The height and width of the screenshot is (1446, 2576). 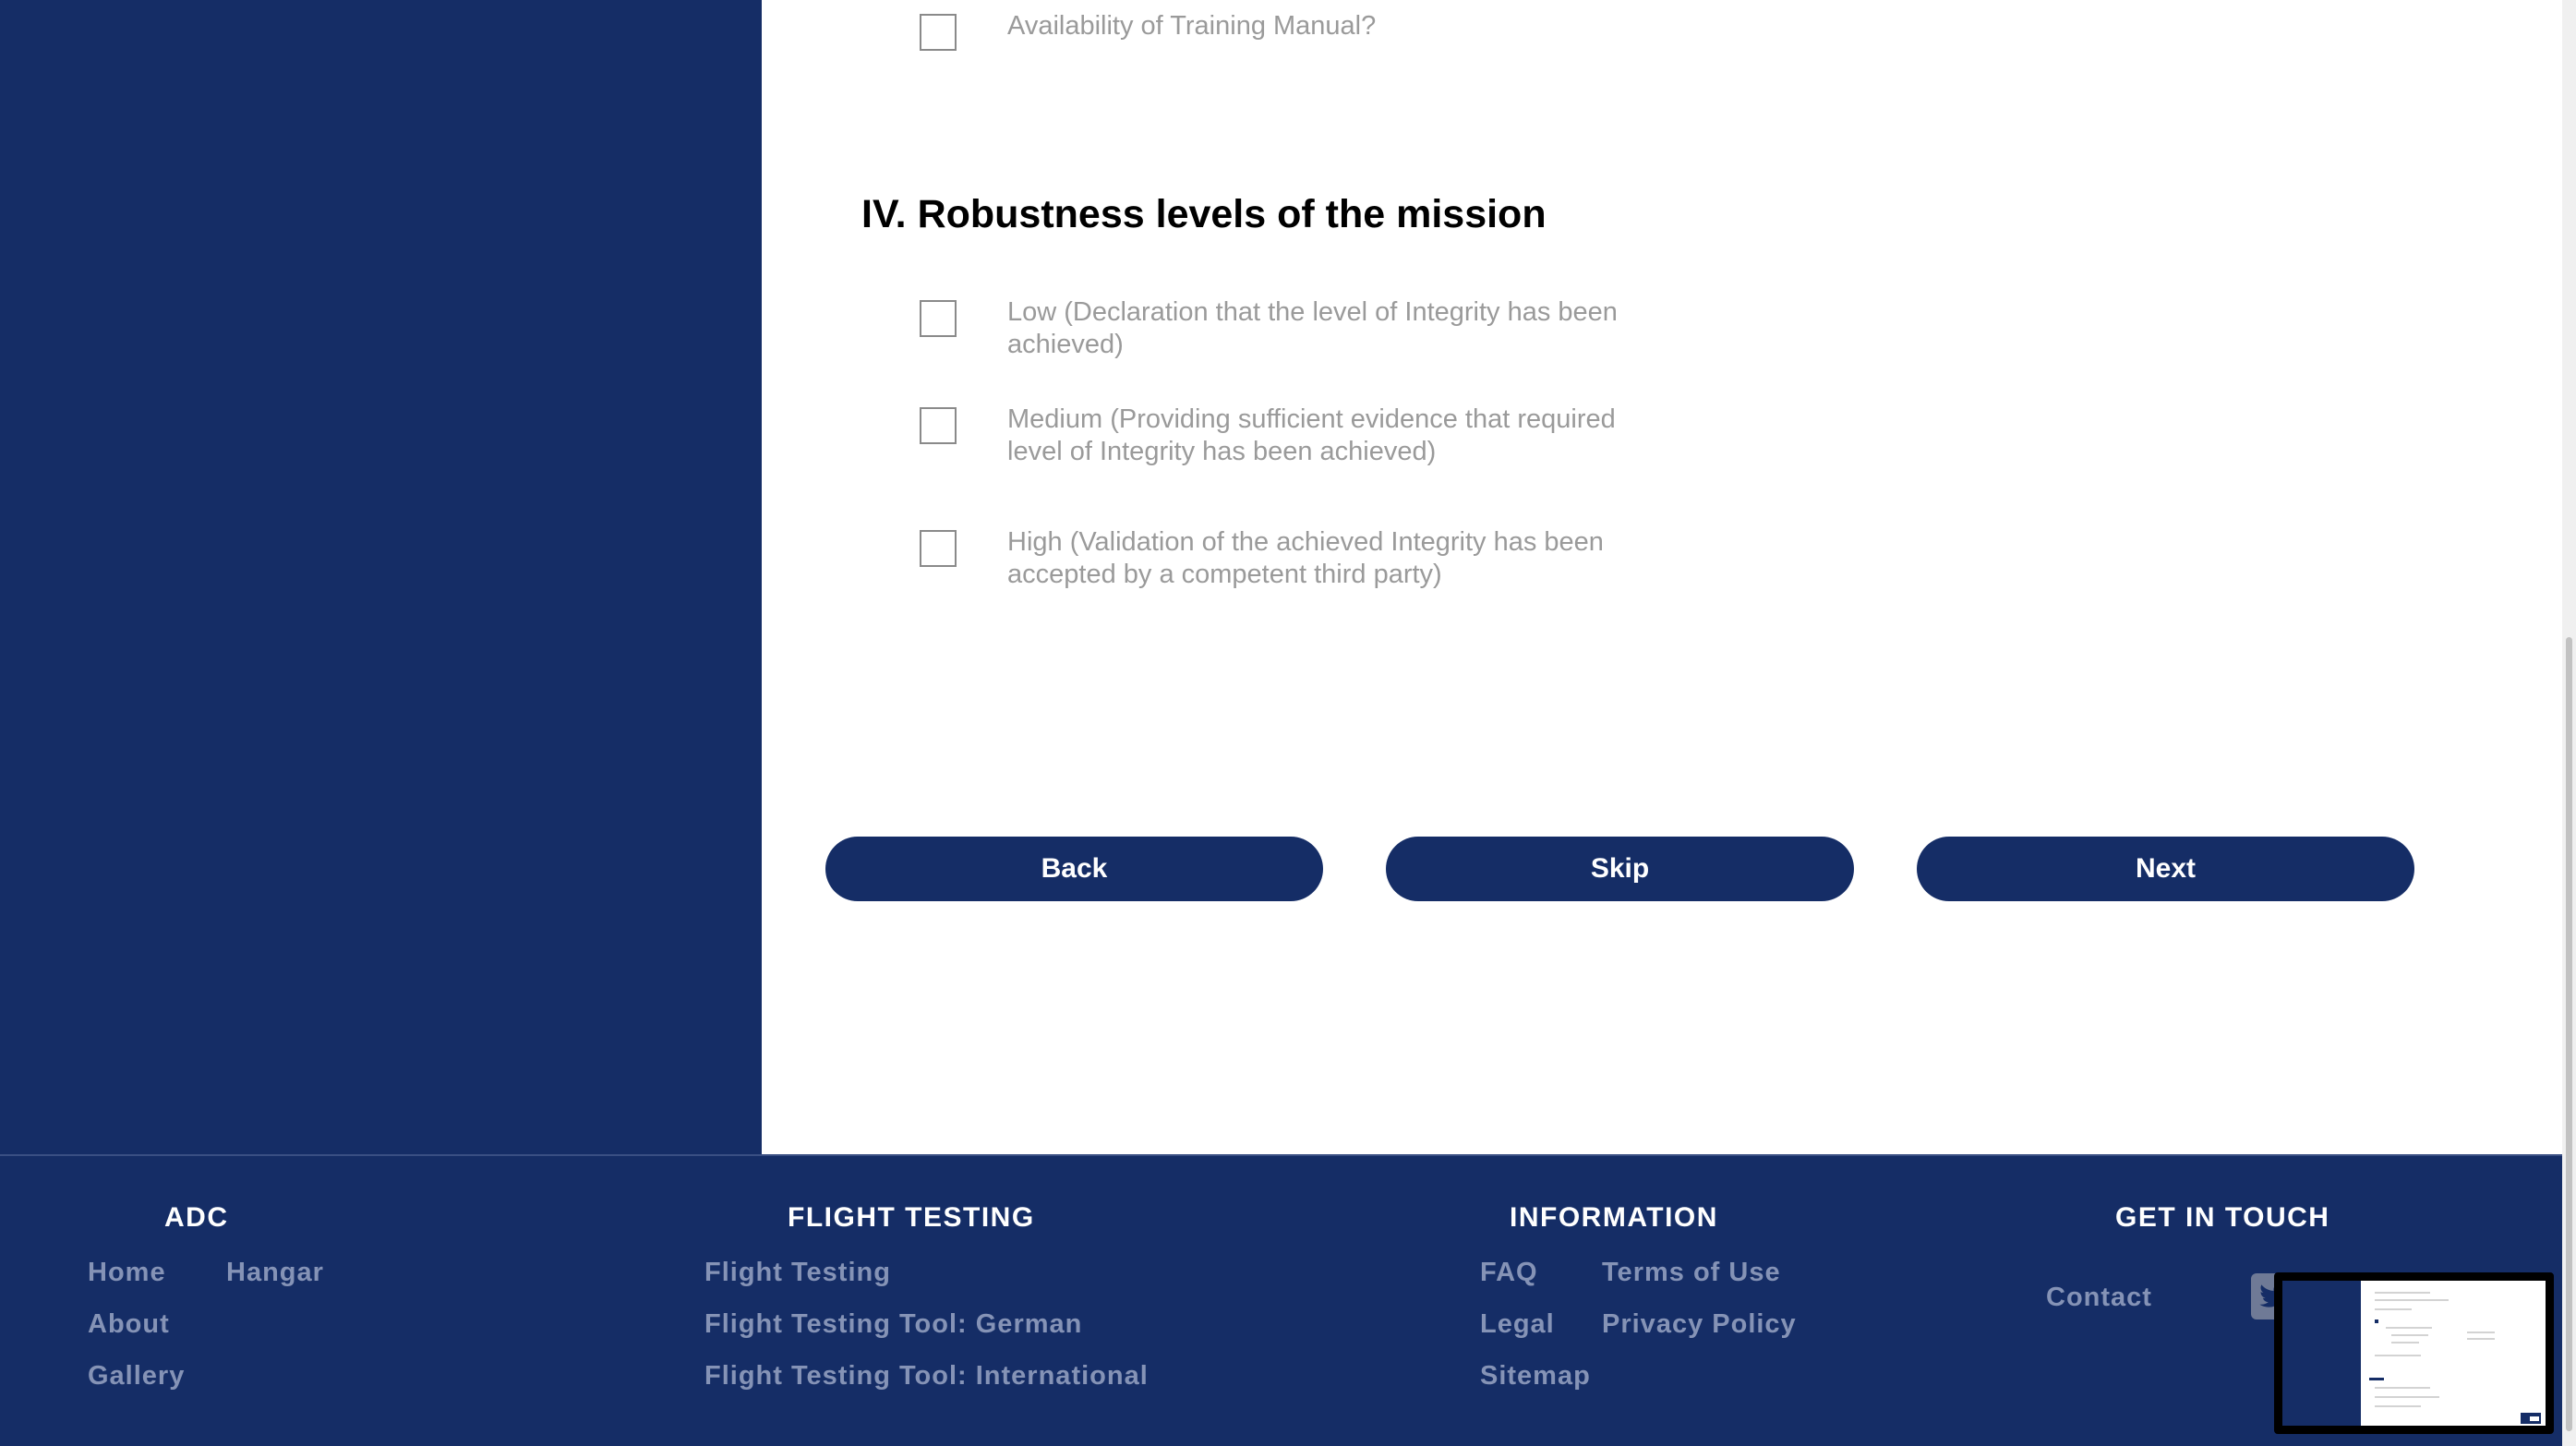 What do you see at coordinates (1074, 869) in the screenshot?
I see `back-button: Back` at bounding box center [1074, 869].